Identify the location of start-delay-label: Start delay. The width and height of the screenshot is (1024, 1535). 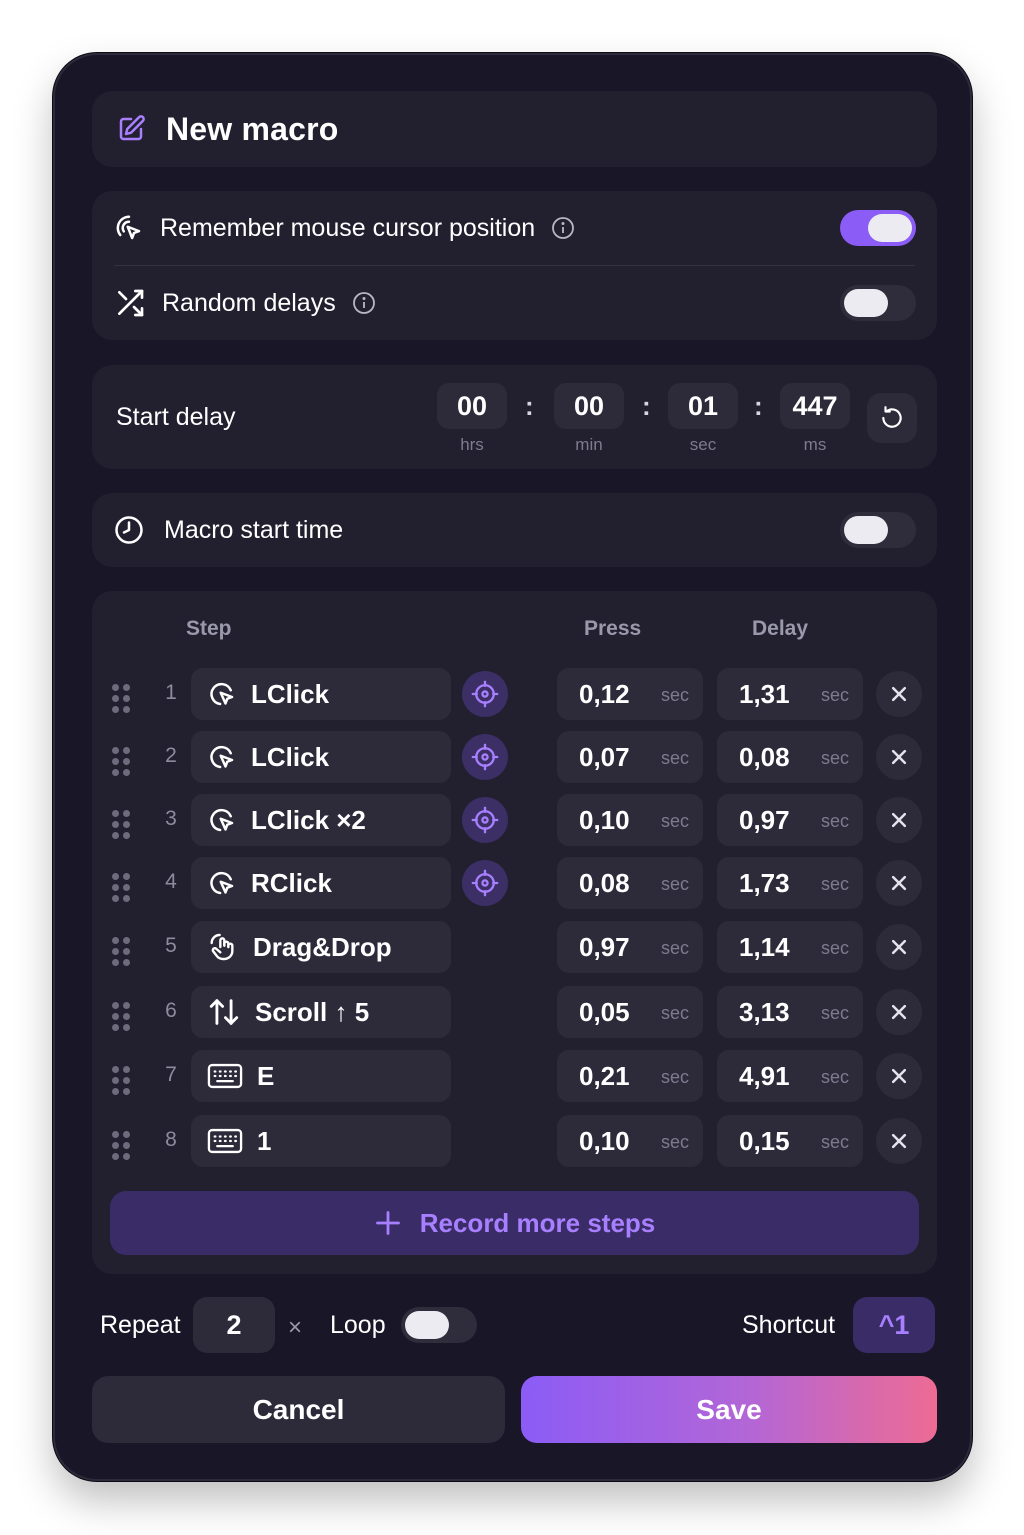
(176, 417).